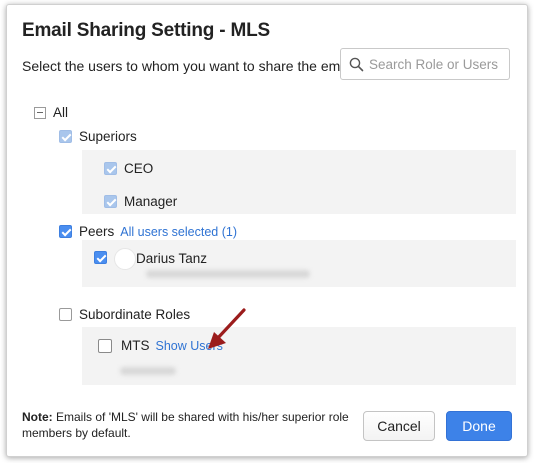 This screenshot has width=534, height=463. I want to click on role-item-manager-label: Manager, so click(151, 201).